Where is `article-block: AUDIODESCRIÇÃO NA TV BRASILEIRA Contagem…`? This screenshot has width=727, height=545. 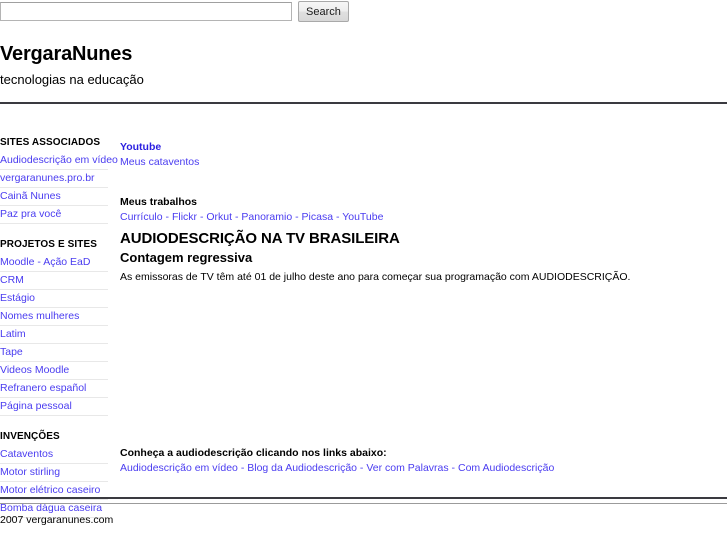
article-block: AUDIODESCRIÇÃO NA TV BRASILEIRA Contagem… is located at coordinates (420, 256).